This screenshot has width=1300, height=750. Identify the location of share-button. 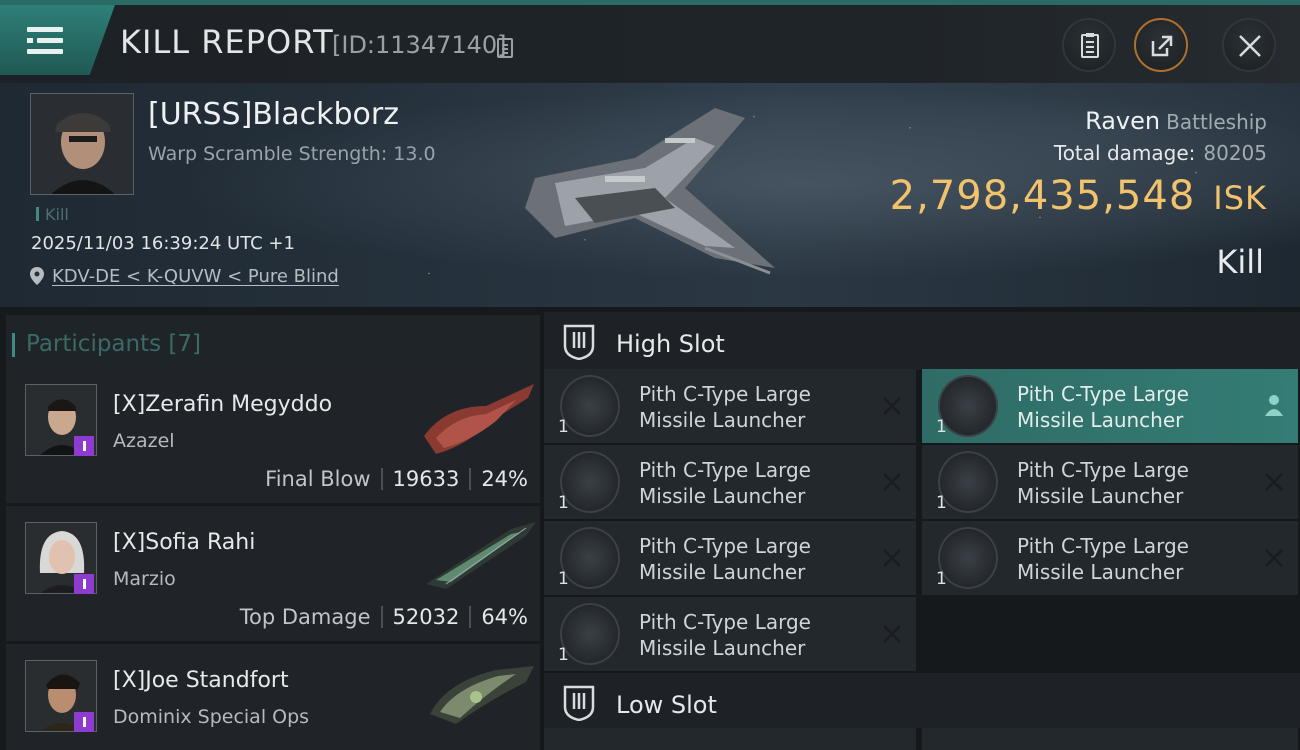
(1161, 45).